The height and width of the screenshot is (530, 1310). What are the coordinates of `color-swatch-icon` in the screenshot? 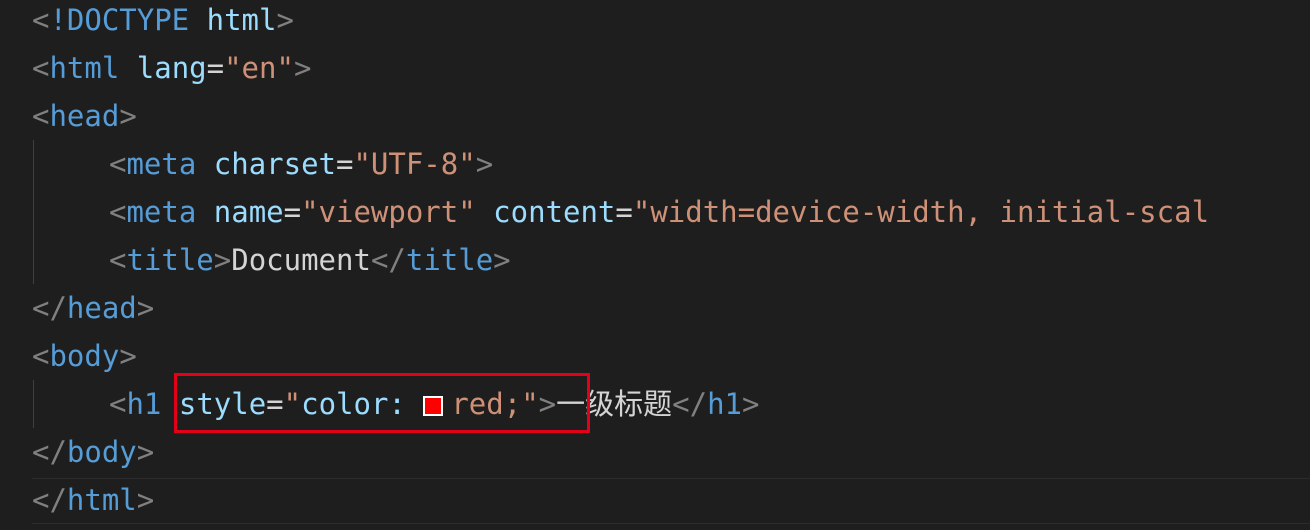 It's located at (433, 406).